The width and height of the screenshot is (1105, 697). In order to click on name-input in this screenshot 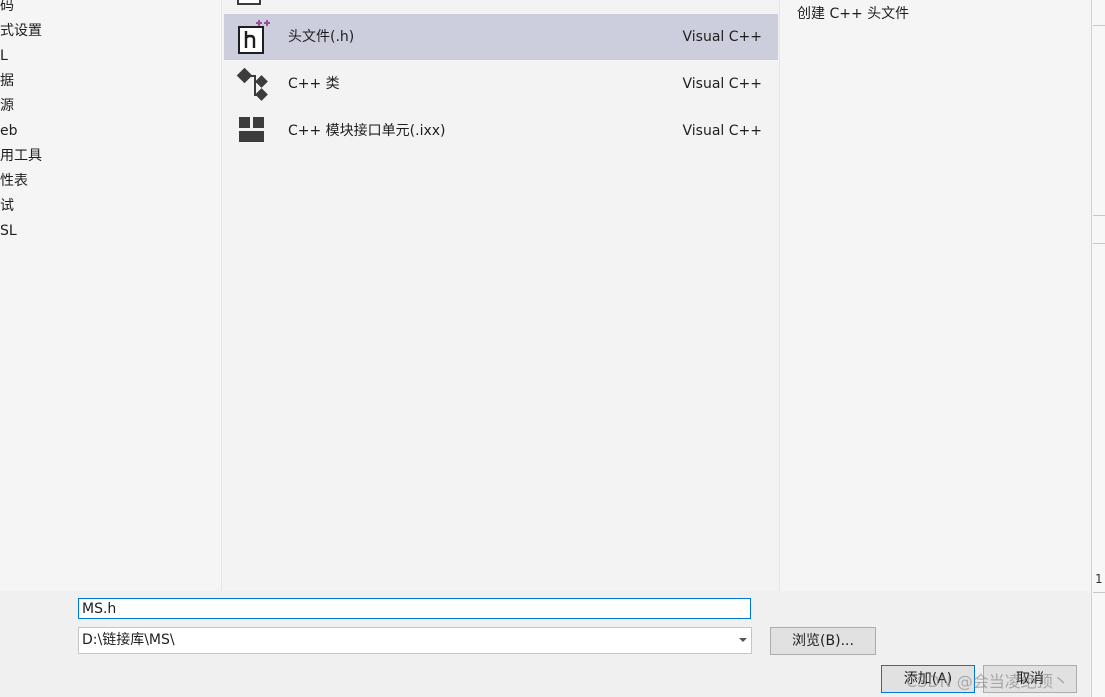, I will do `click(414, 608)`.